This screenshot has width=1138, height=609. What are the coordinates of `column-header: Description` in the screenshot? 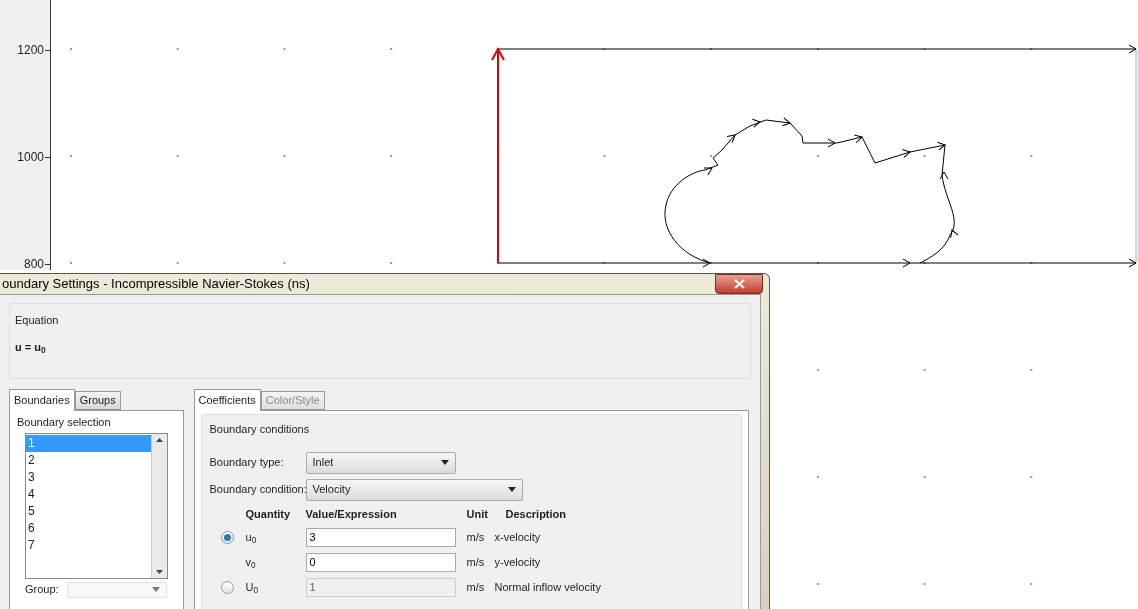 It's located at (536, 514).